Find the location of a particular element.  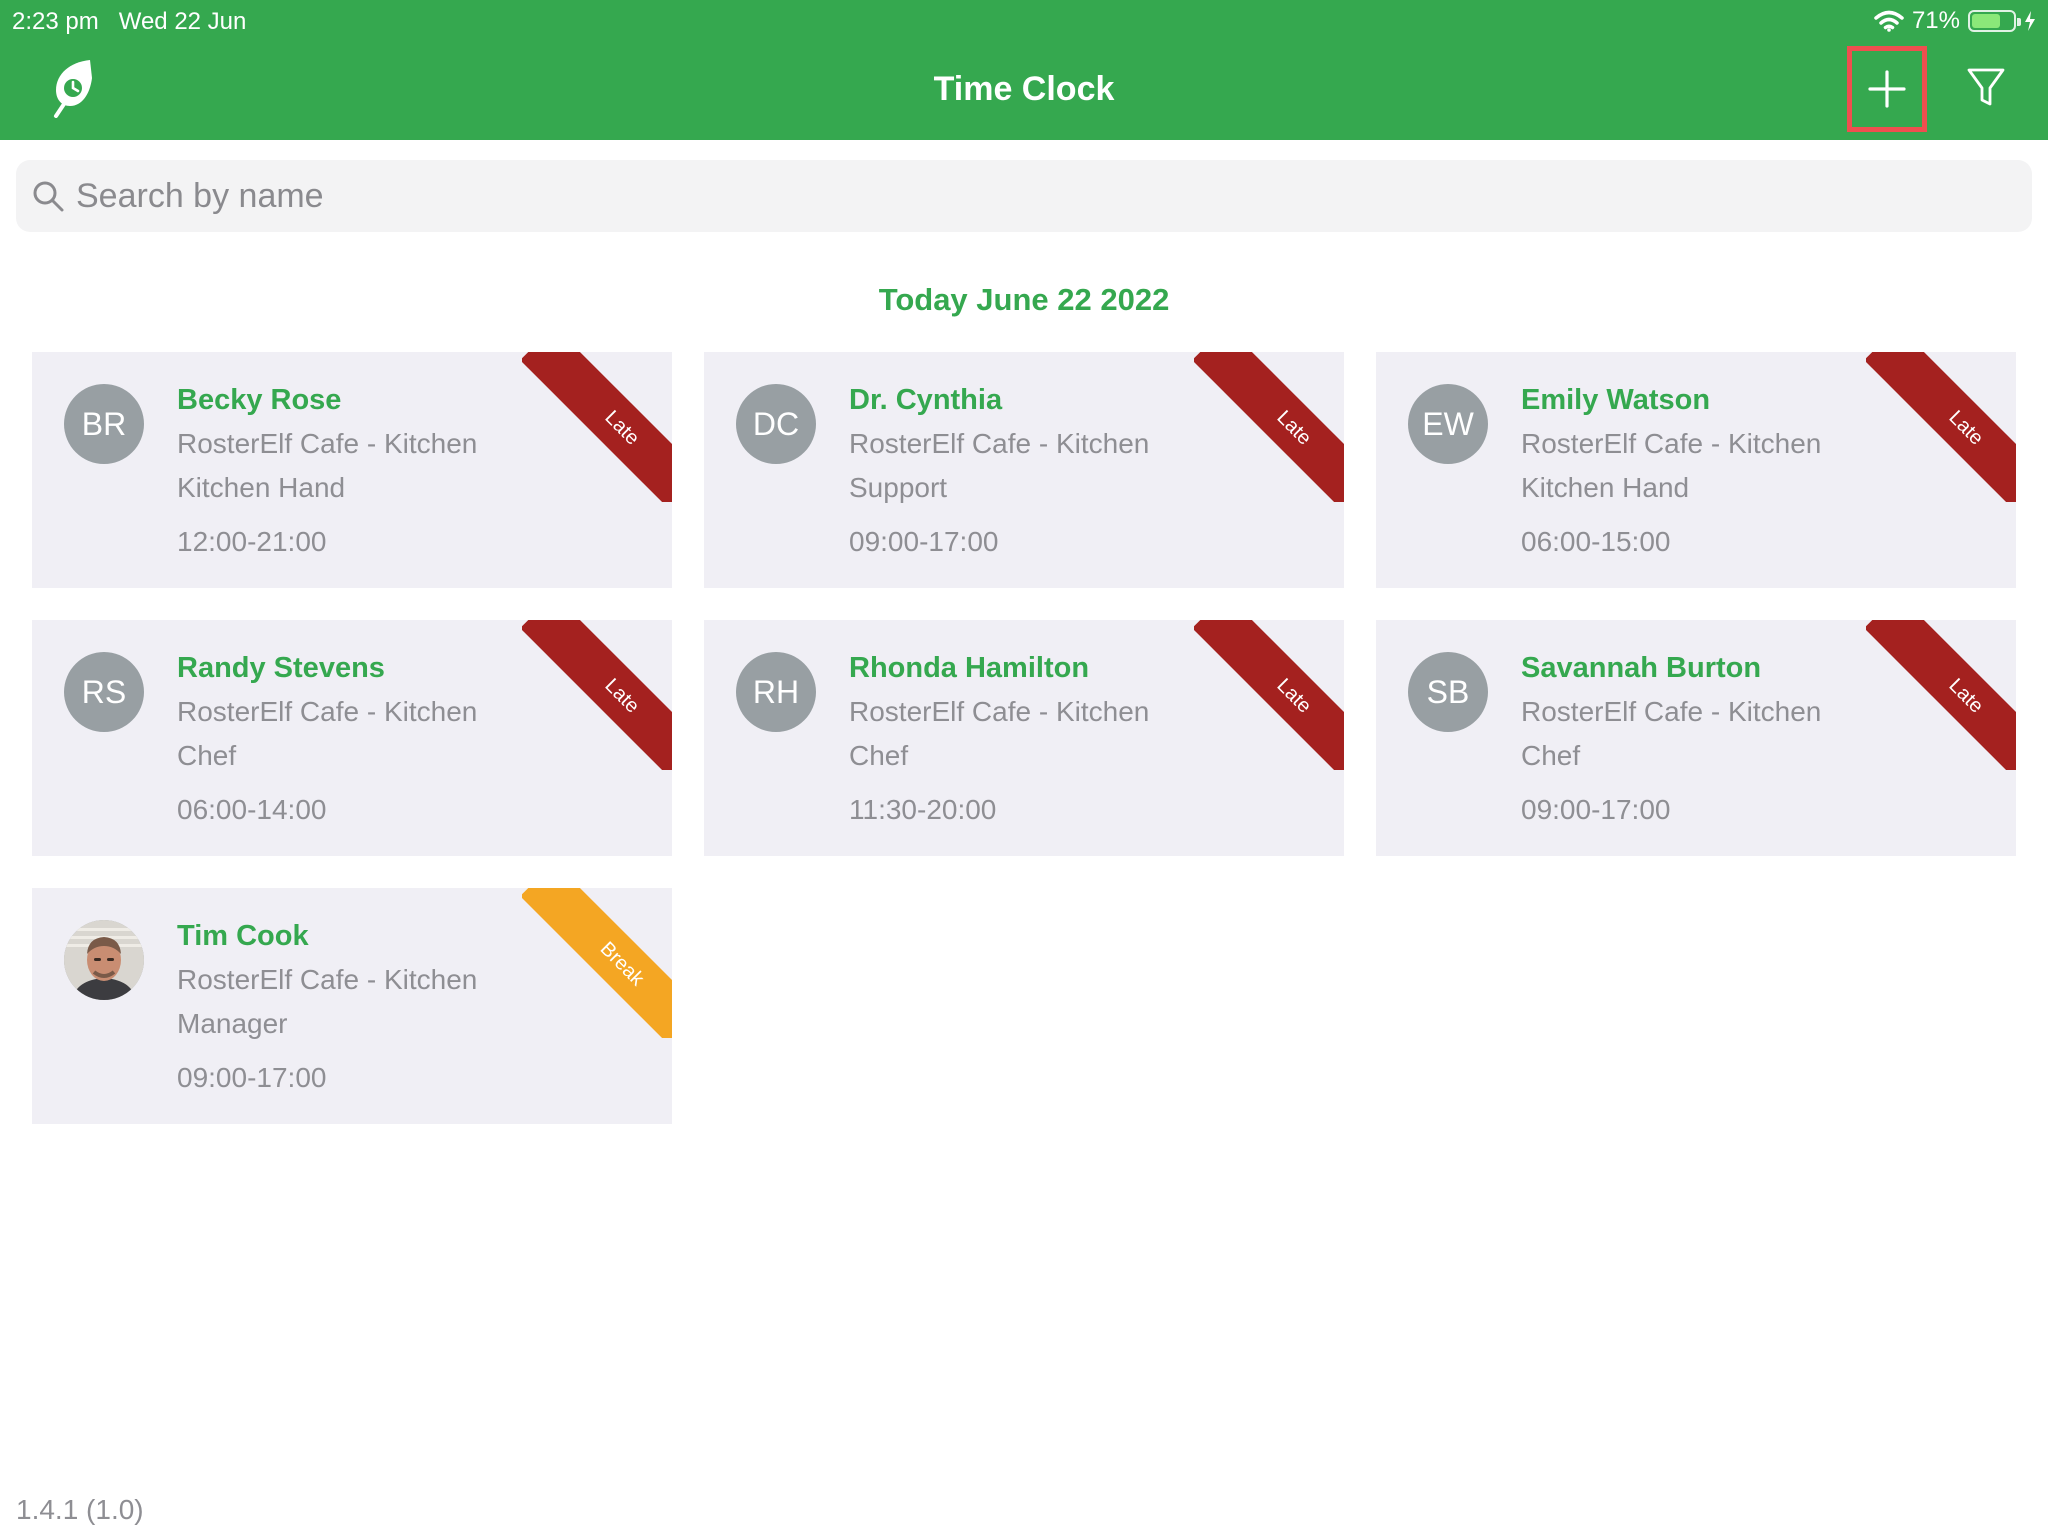

shift-time: 11:30-20:00 is located at coordinates (923, 809).